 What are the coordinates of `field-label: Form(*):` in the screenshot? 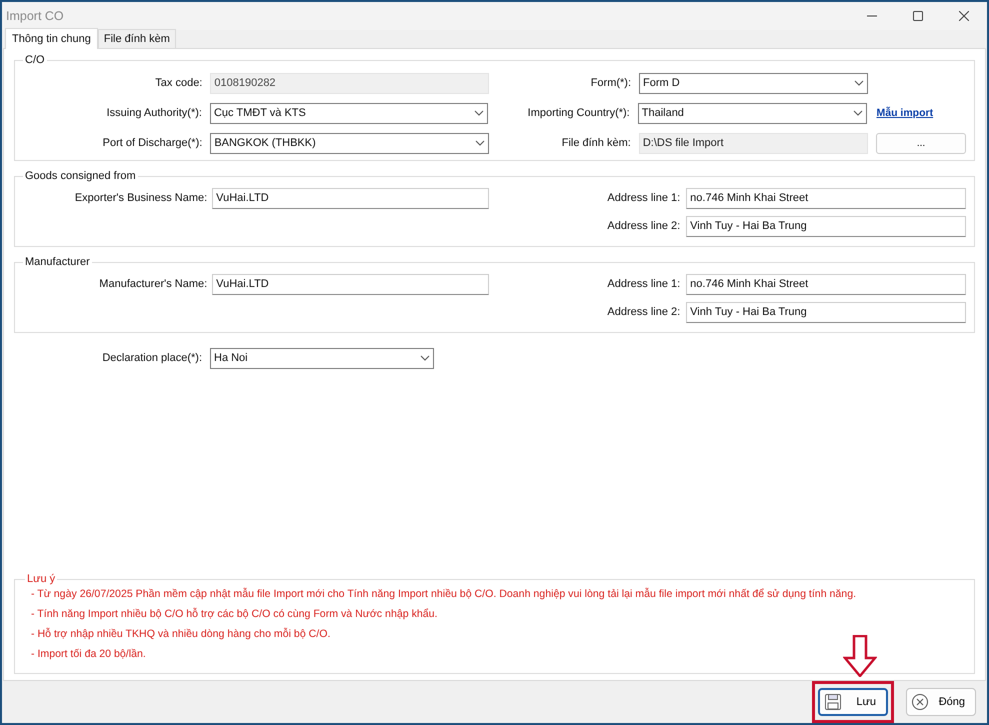 It's located at (611, 83).